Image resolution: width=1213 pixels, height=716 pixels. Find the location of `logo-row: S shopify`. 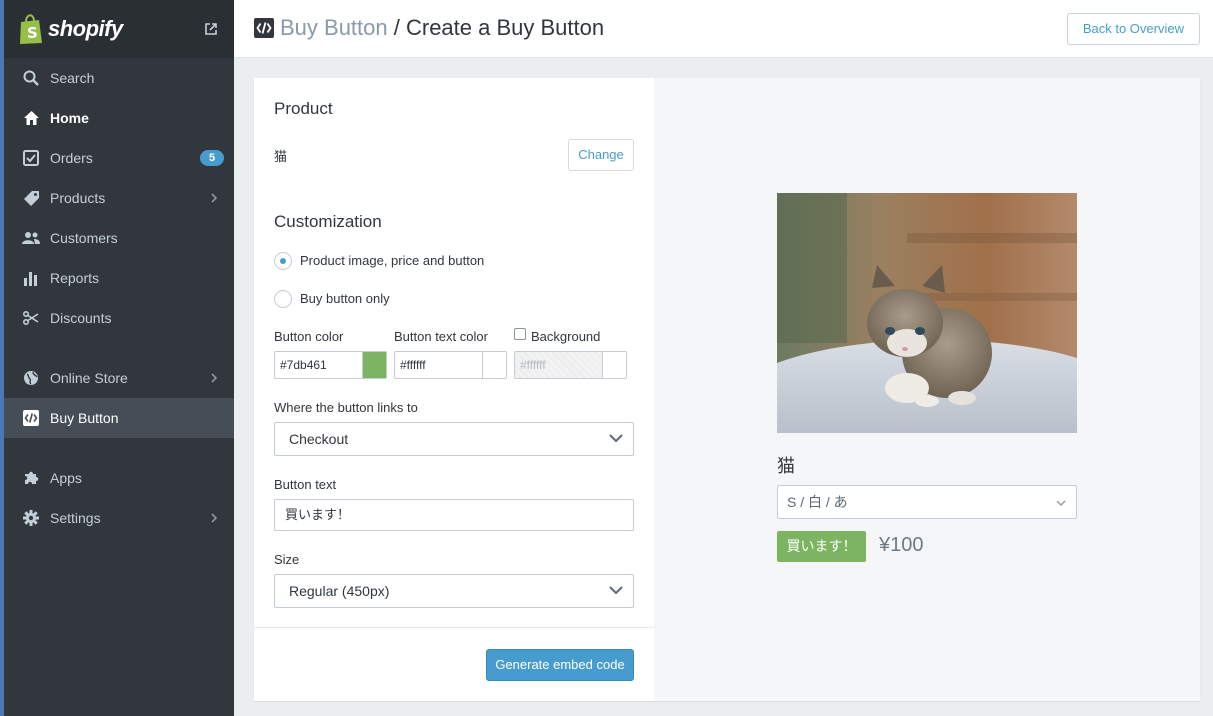

logo-row: S shopify is located at coordinates (119, 29).